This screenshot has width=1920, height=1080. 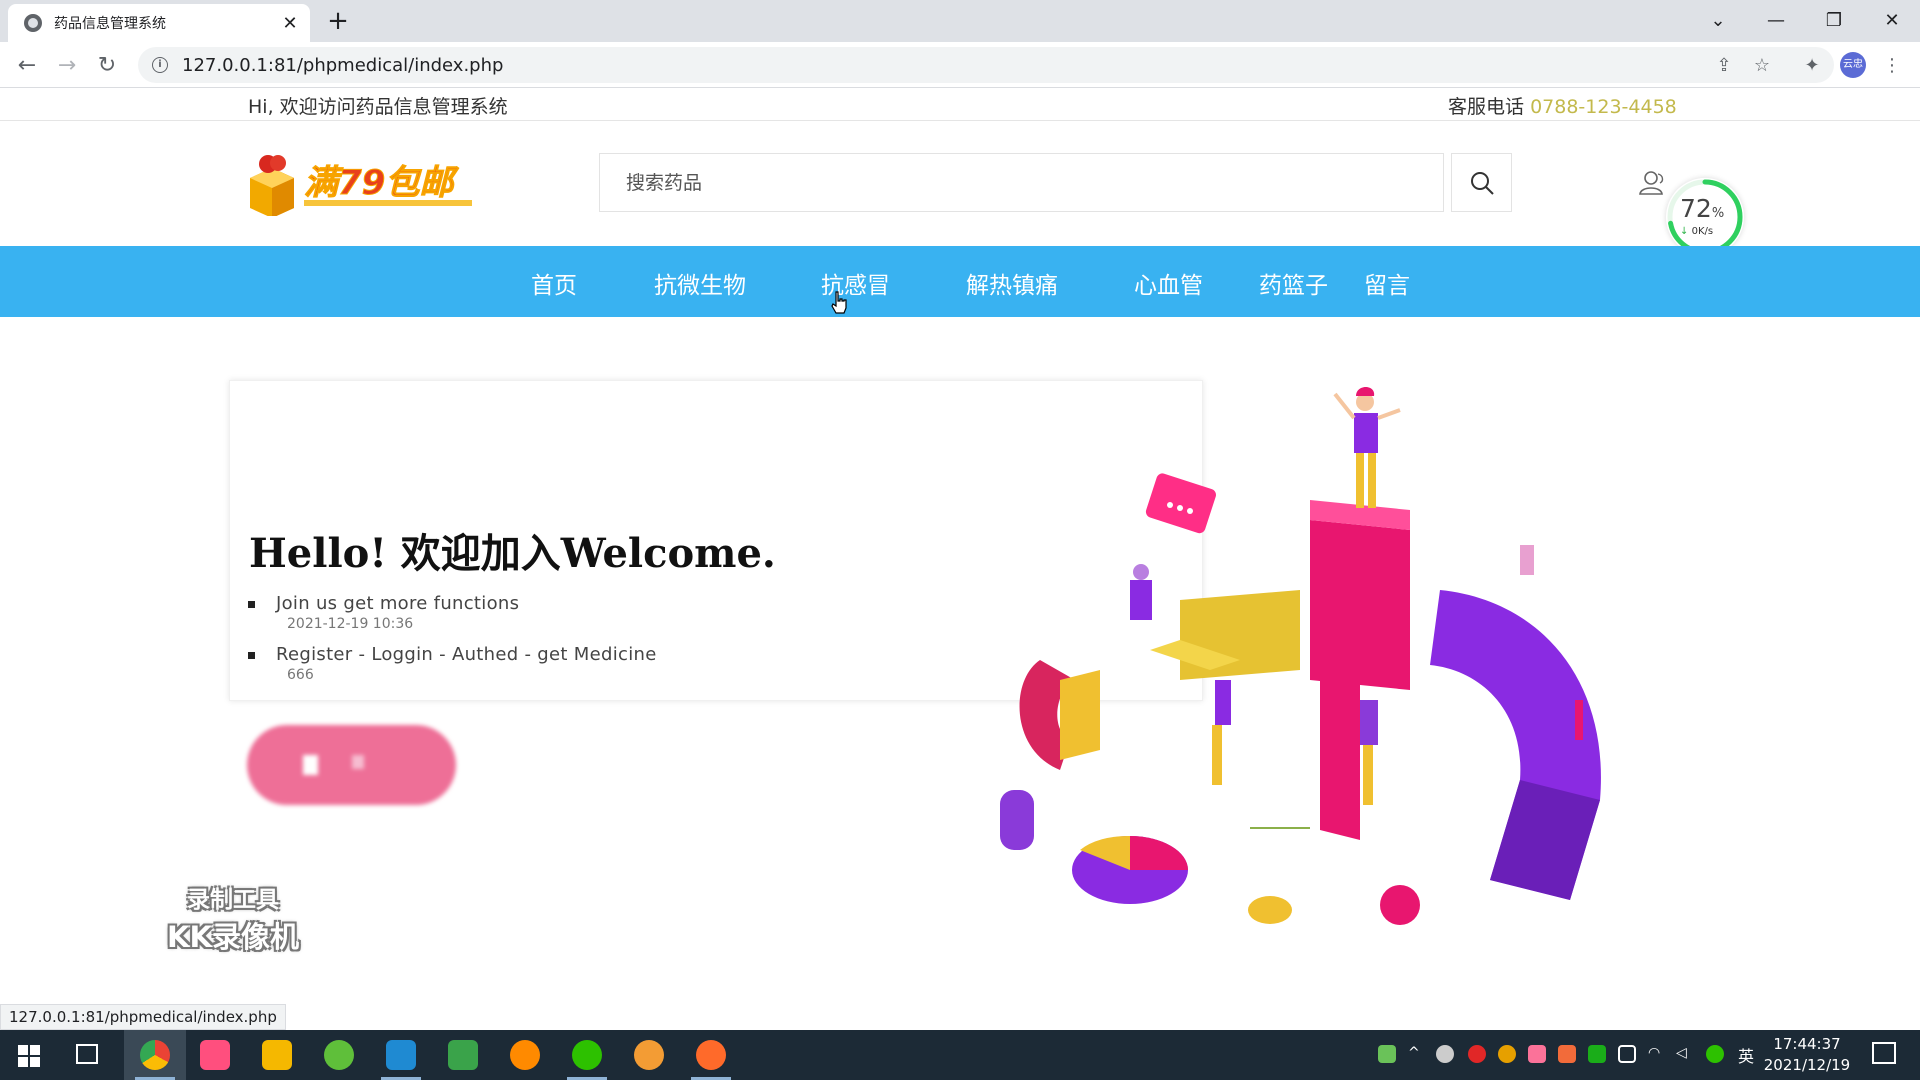 I want to click on reload-icon: ↻, so click(x=107, y=65).